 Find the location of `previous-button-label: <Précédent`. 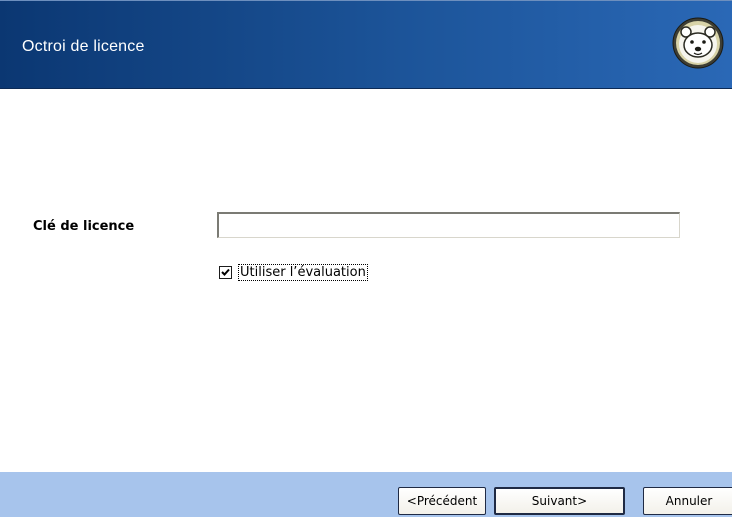

previous-button-label: <Précédent is located at coordinates (442, 501).